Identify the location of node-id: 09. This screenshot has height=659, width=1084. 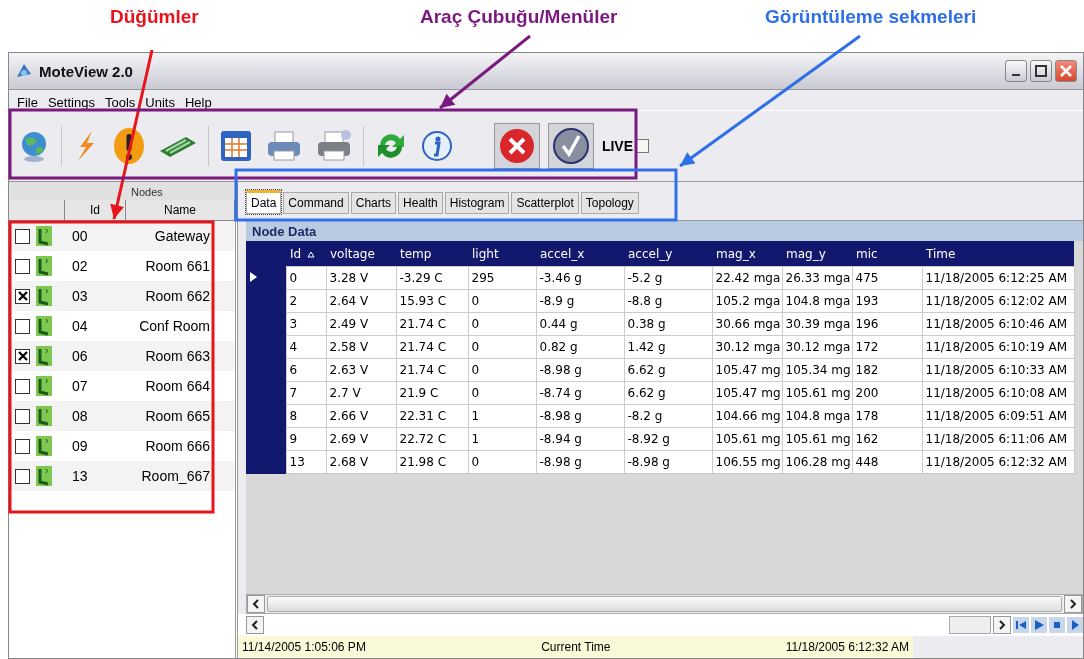
(80, 446).